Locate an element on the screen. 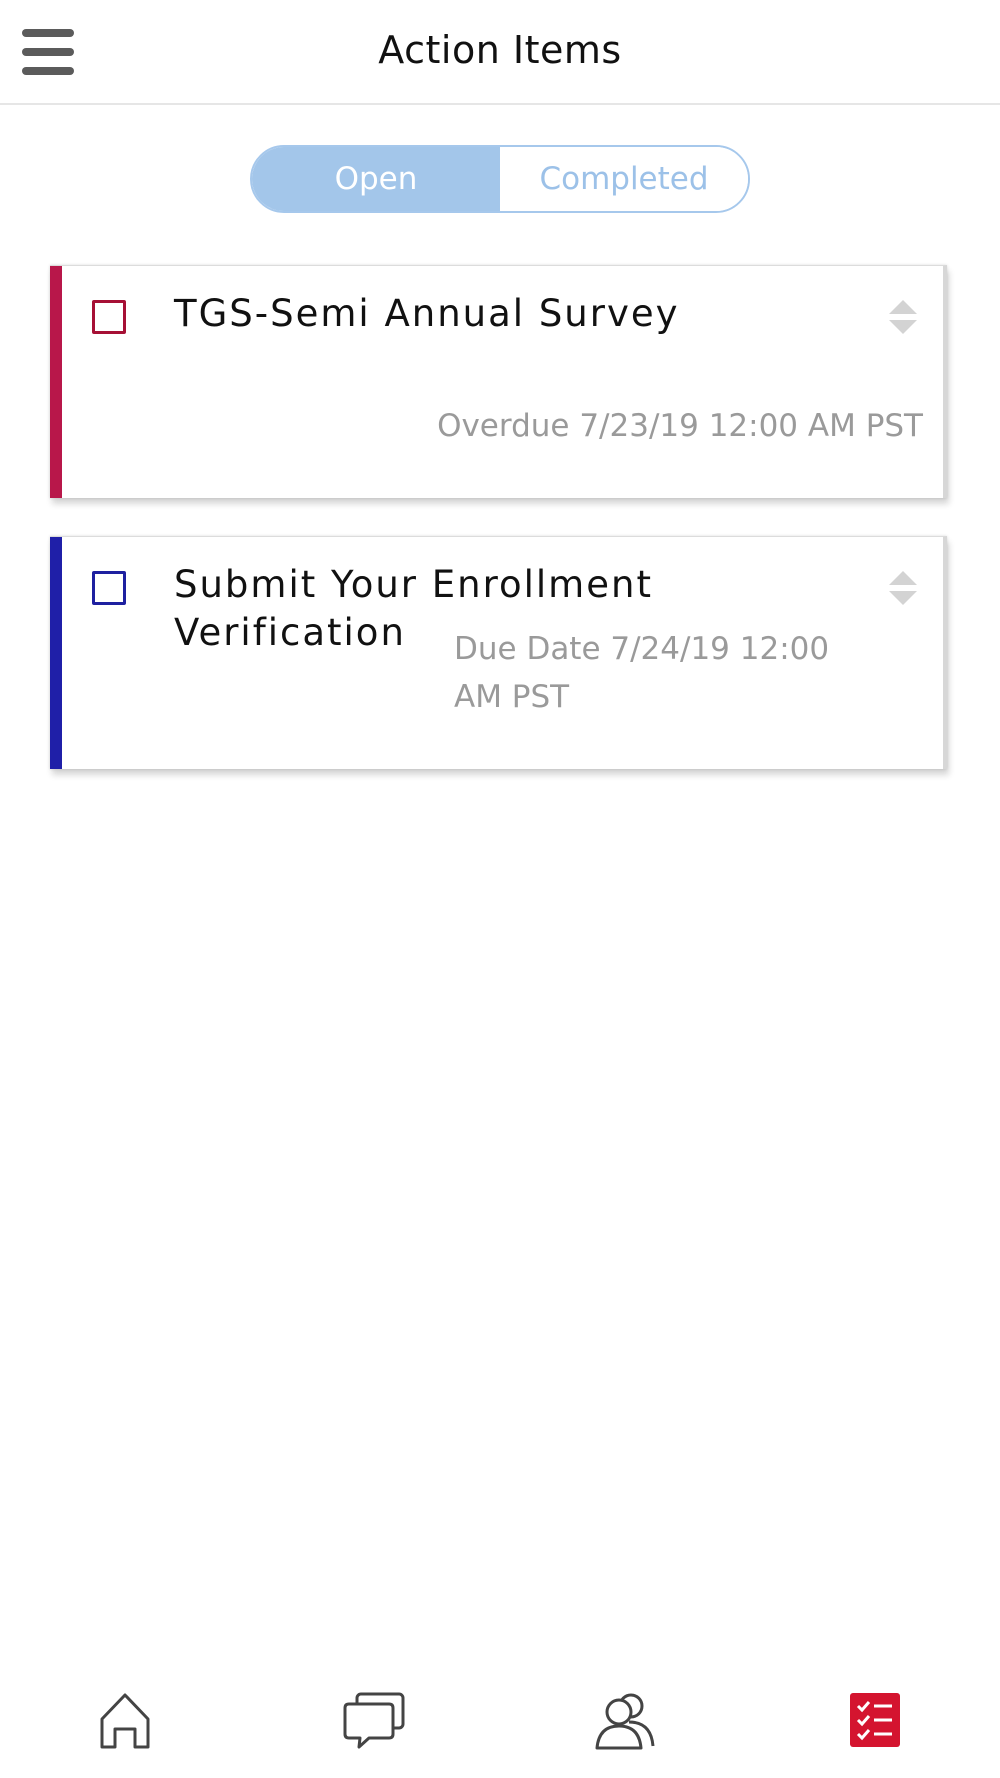 This screenshot has width=1000, height=1778. nav-people is located at coordinates (625, 1720).